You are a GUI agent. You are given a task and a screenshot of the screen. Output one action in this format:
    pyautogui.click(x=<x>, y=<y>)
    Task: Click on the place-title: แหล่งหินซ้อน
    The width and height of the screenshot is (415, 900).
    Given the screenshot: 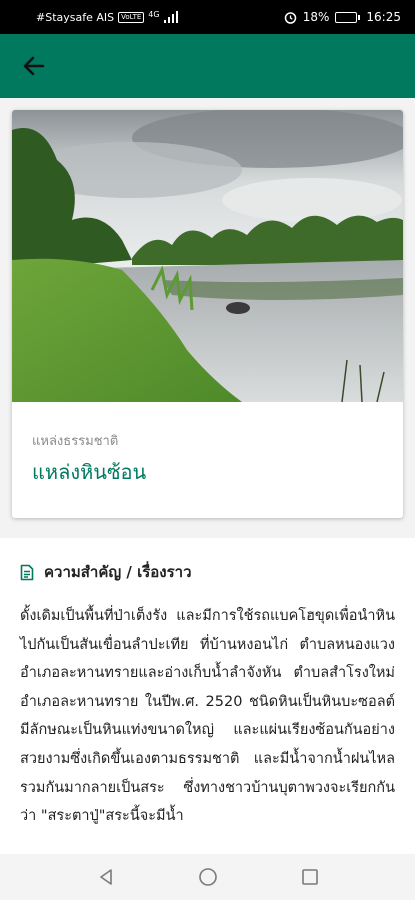 What is the action you would take?
    pyautogui.click(x=89, y=472)
    